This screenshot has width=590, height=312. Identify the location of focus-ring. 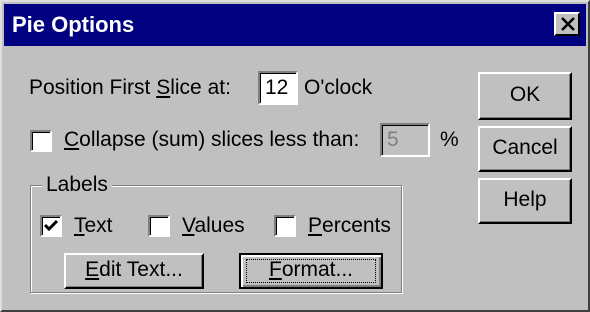
(311, 271).